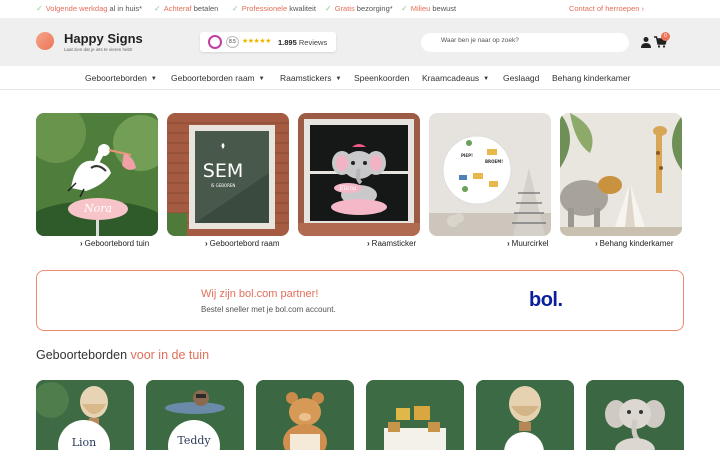  Describe the element at coordinates (242, 243) in the screenshot. I see `category-link-geboortebord-raam: › Geboortebord raam` at that location.